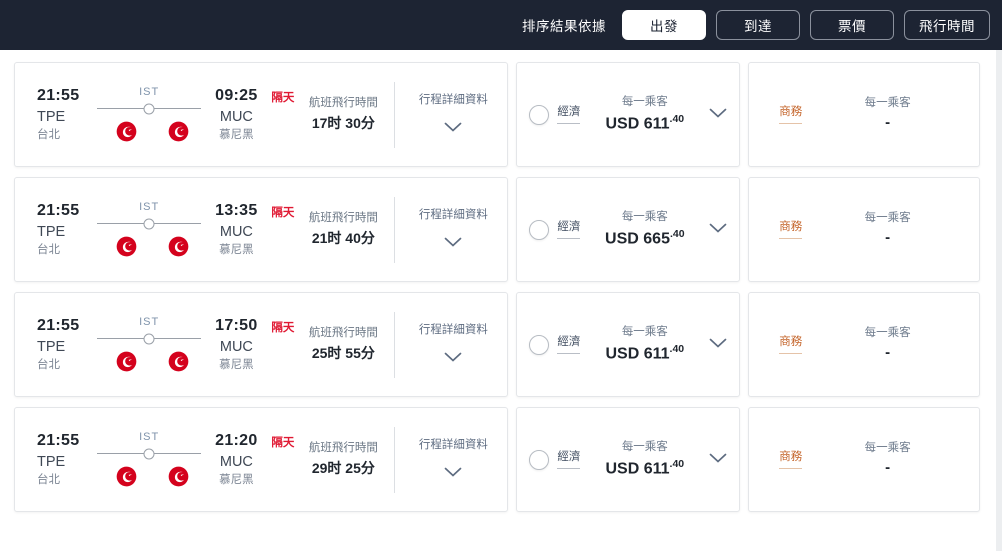 The image size is (1002, 551). I want to click on sort-button-duration: 飛行時間, so click(947, 25).